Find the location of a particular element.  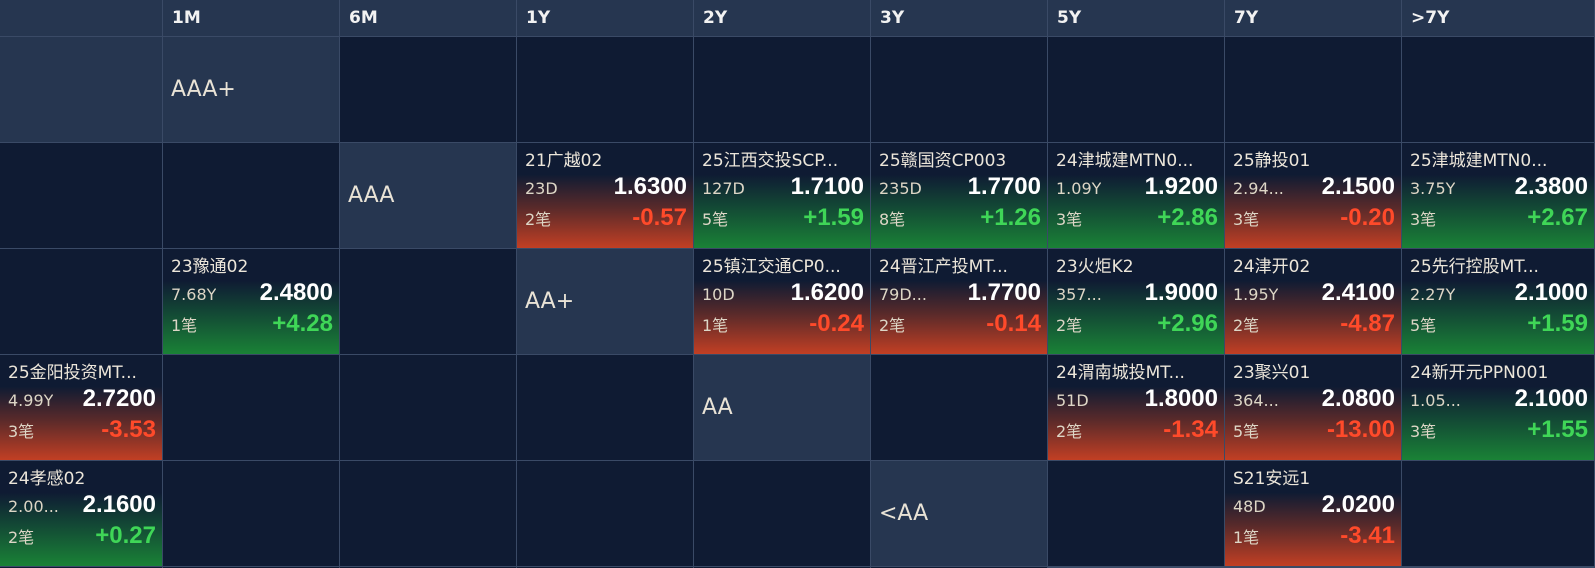

grid-cell: 21广越02 23D 1.6300 2笔 -0.57 is located at coordinates (605, 195).